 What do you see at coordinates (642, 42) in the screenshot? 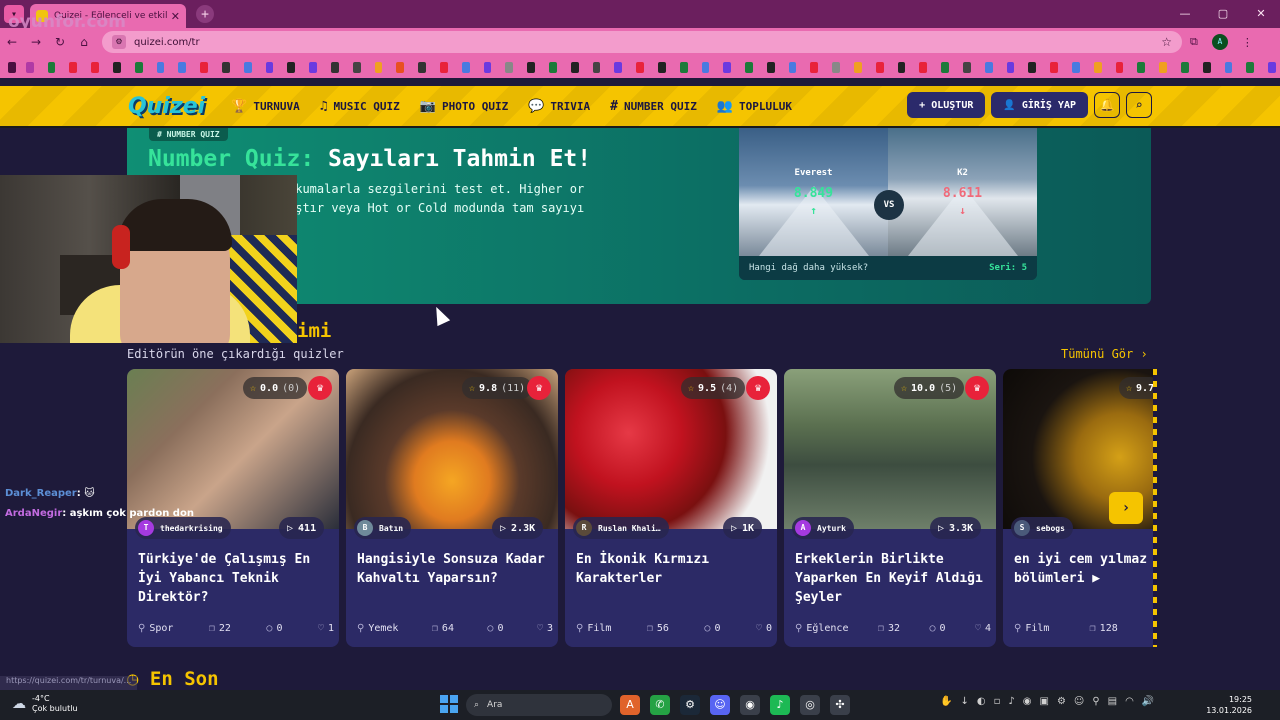
I see `url-input: ⚙ quizei.com/tr ☆` at bounding box center [642, 42].